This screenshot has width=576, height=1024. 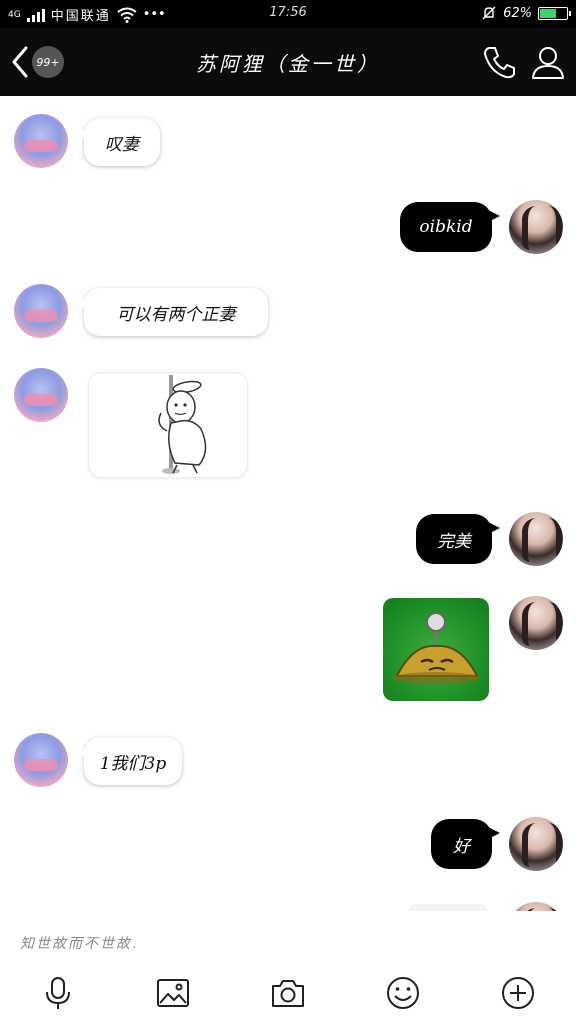 What do you see at coordinates (500, 62) in the screenshot?
I see `phone-icon` at bounding box center [500, 62].